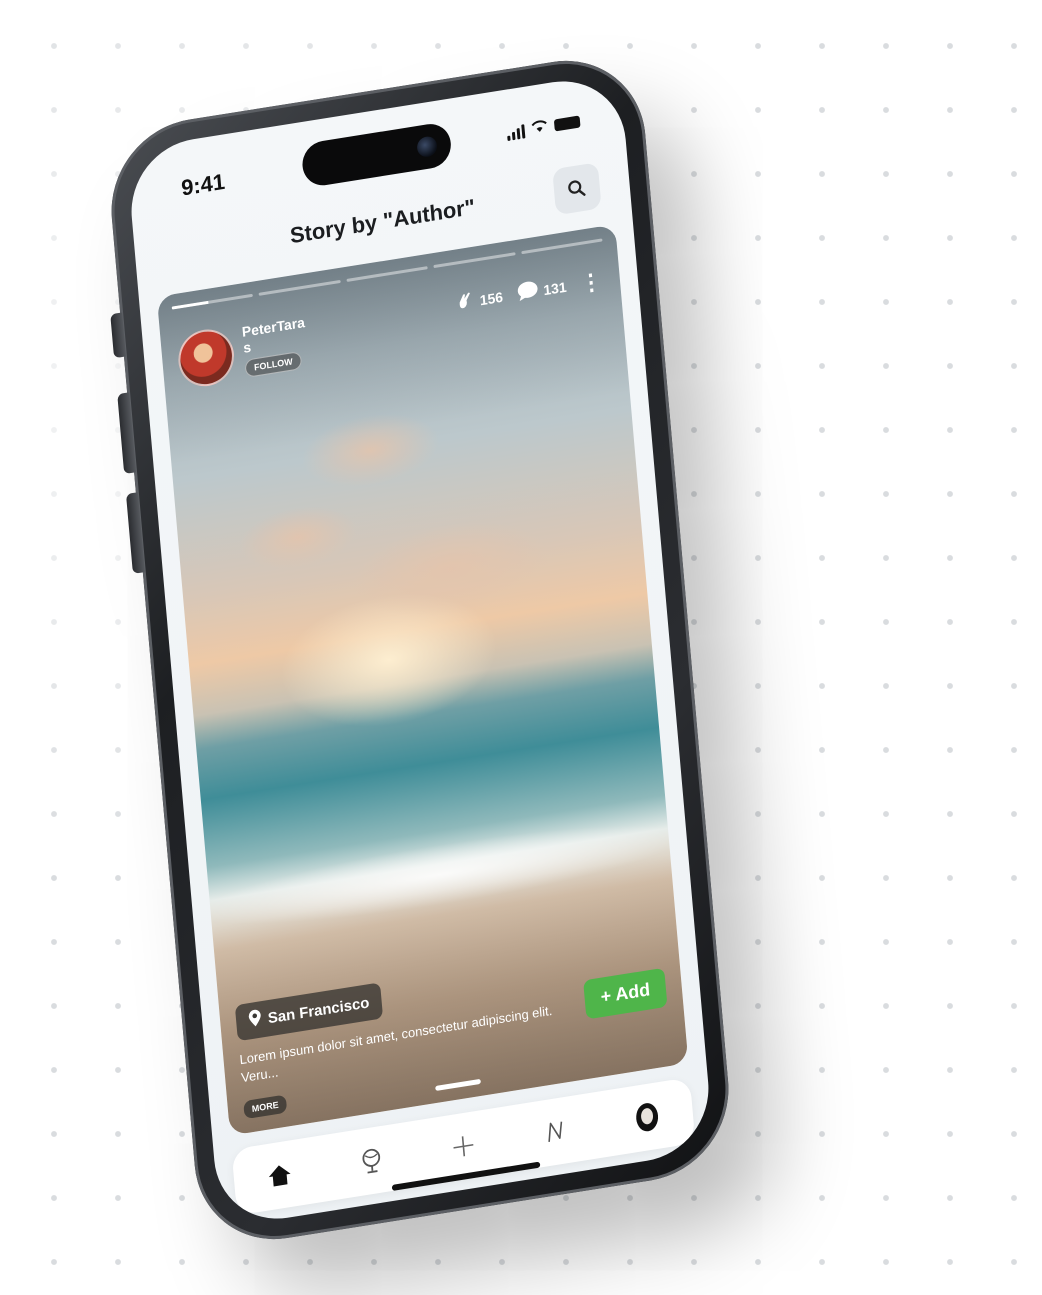  Describe the element at coordinates (528, 292) in the screenshot. I see `comment-icon` at that location.